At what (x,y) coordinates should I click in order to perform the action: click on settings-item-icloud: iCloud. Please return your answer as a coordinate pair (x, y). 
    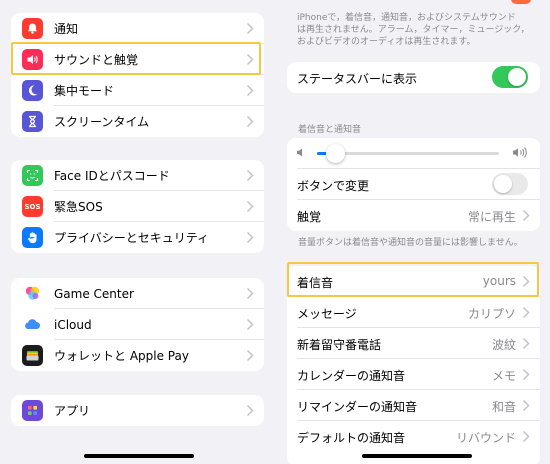
    Looking at the image, I should click on (137, 324).